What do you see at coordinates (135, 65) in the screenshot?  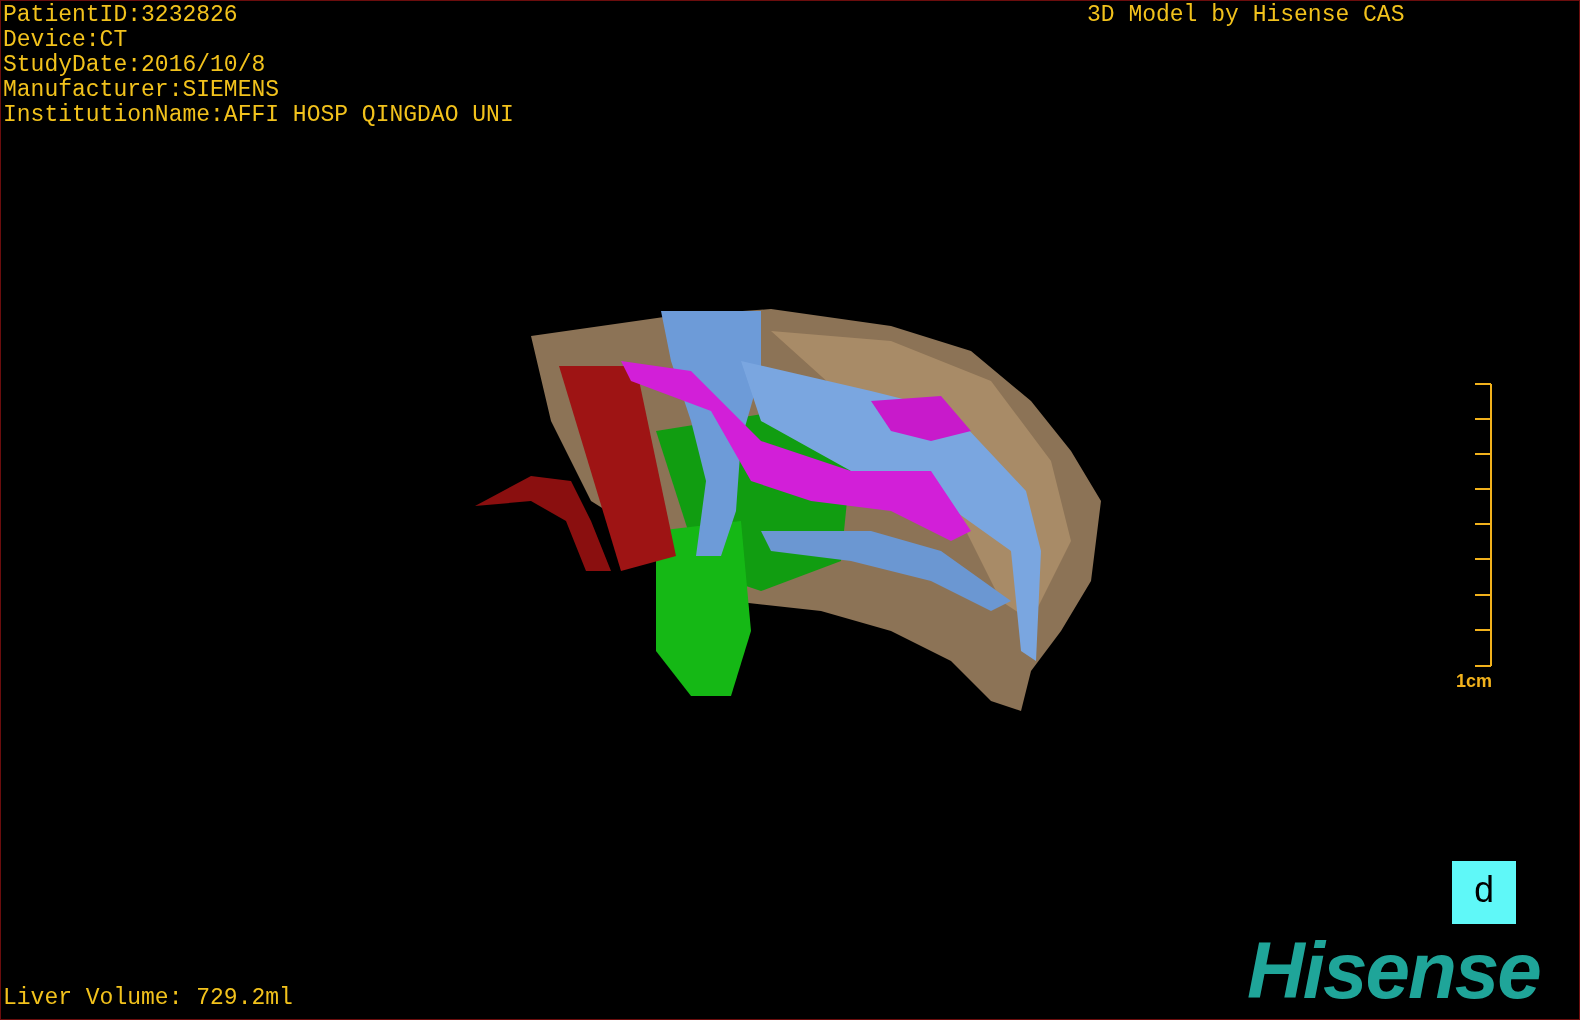 I see `study-info-text: StudyDate:2016/10/8` at bounding box center [135, 65].